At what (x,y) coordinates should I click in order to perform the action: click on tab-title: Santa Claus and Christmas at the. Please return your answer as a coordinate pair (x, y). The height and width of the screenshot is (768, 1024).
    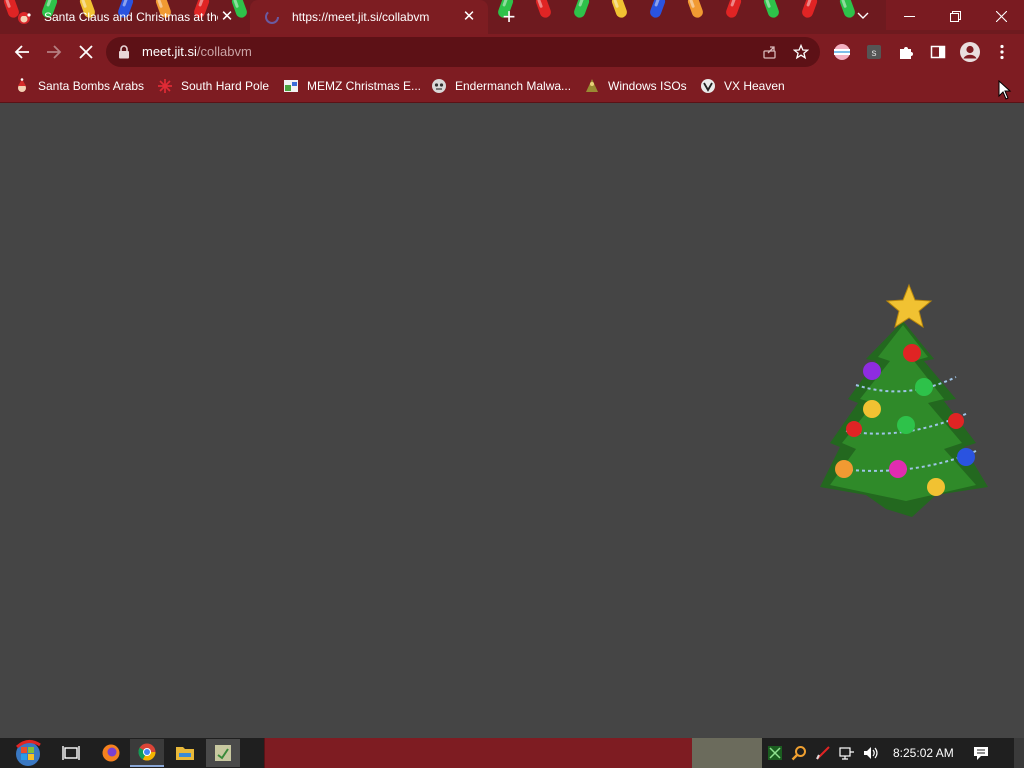
    Looking at the image, I should click on (131, 17).